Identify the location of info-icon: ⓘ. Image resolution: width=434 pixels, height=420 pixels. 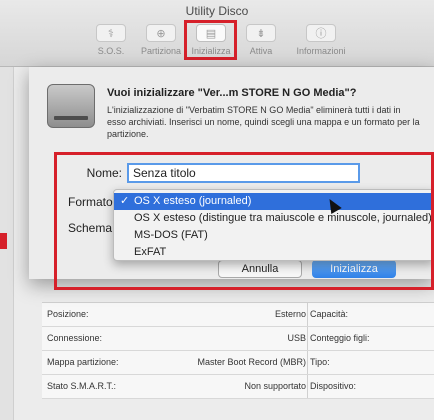
(321, 33).